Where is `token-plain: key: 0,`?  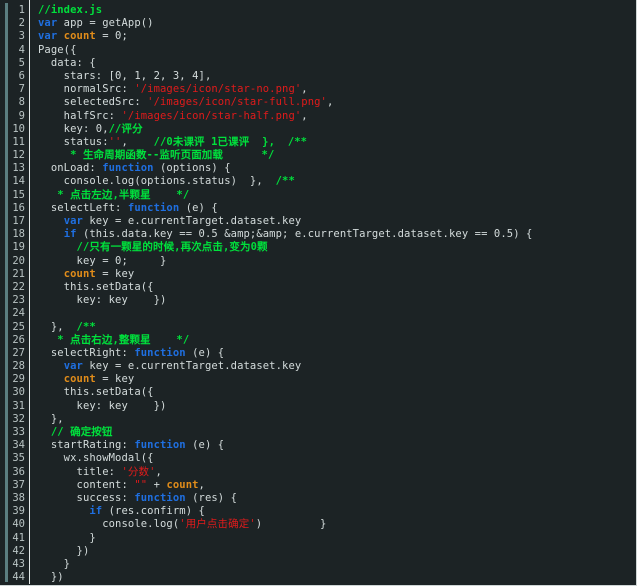 token-plain: key: 0, is located at coordinates (73, 128).